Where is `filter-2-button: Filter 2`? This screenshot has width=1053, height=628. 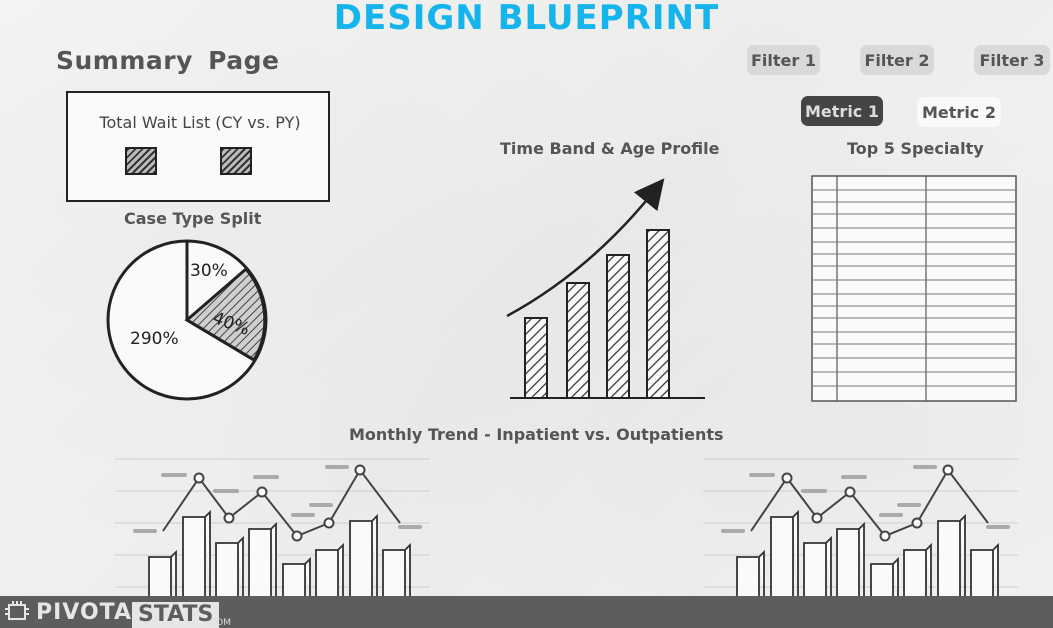
filter-2-button: Filter 2 is located at coordinates (897, 60).